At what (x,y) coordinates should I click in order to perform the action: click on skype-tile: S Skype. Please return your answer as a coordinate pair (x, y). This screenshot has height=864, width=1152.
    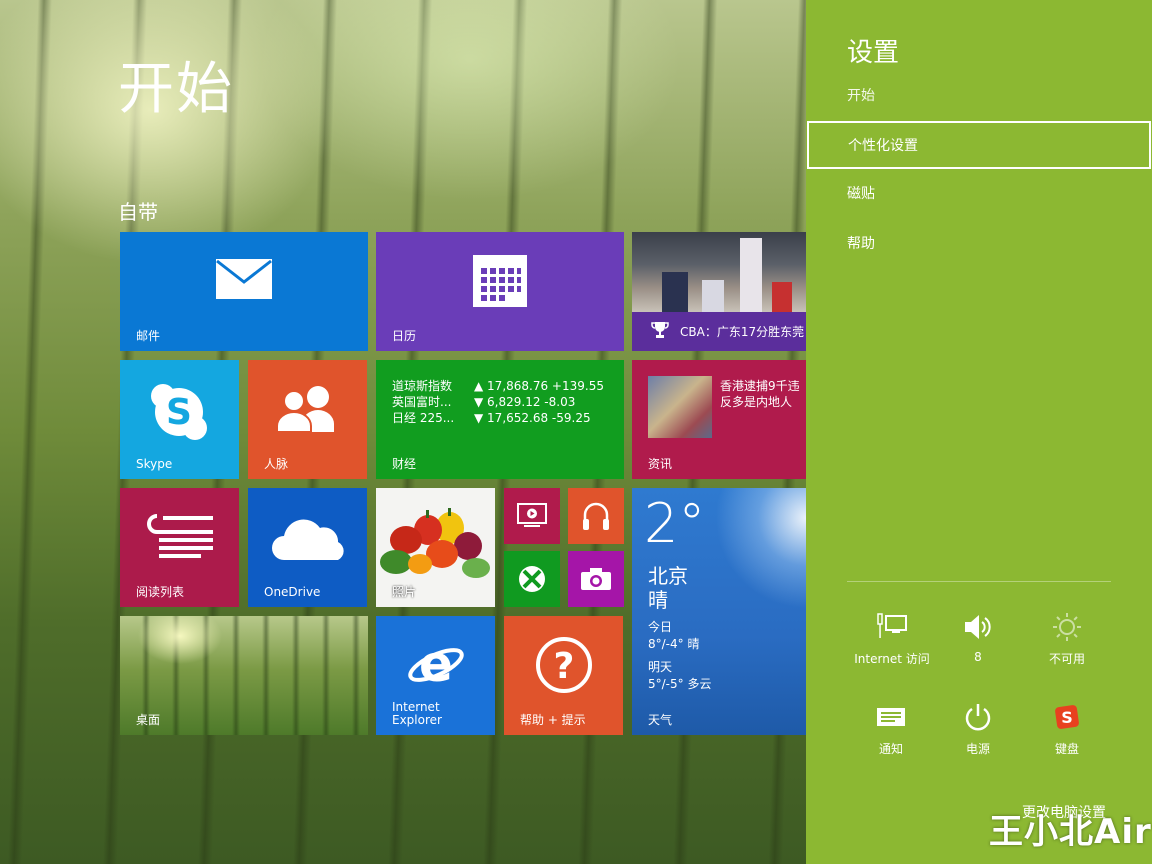
    Looking at the image, I should click on (179, 419).